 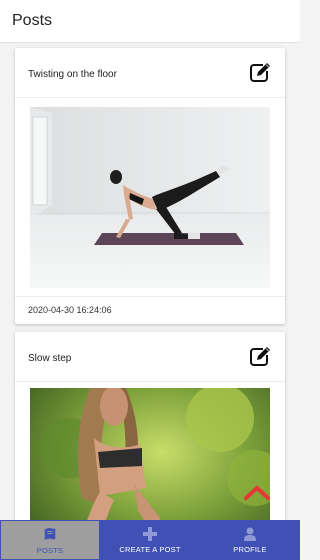 I want to click on plus-icon, so click(x=150, y=534).